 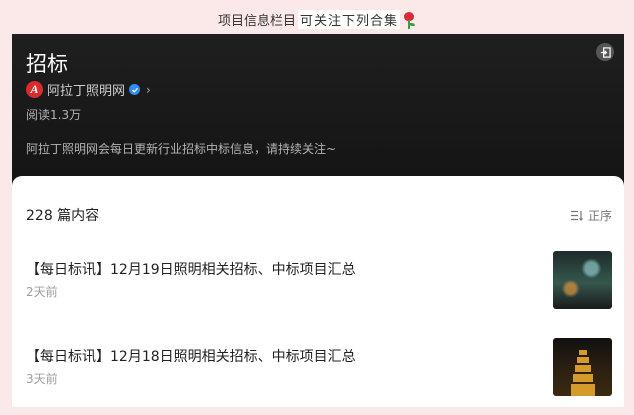 What do you see at coordinates (181, 149) in the screenshot?
I see `collection-description: 阿拉丁照明网会每日更新行业招标中标信息，请持续关注~` at bounding box center [181, 149].